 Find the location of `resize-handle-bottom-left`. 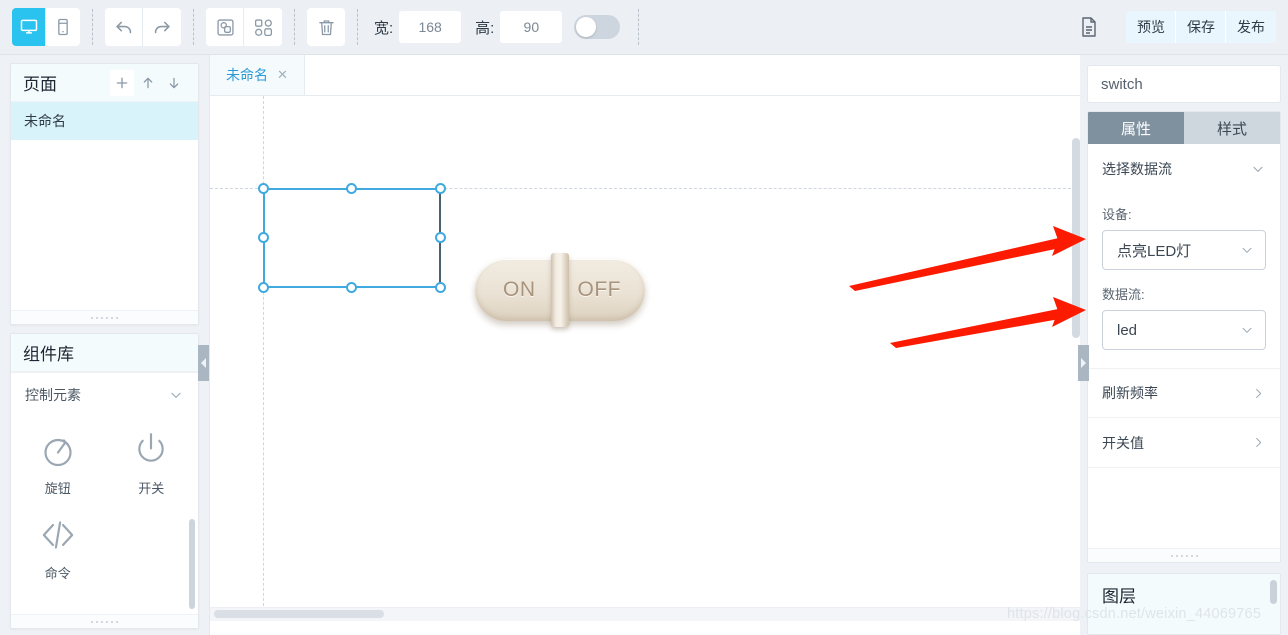

resize-handle-bottom-left is located at coordinates (263, 287).